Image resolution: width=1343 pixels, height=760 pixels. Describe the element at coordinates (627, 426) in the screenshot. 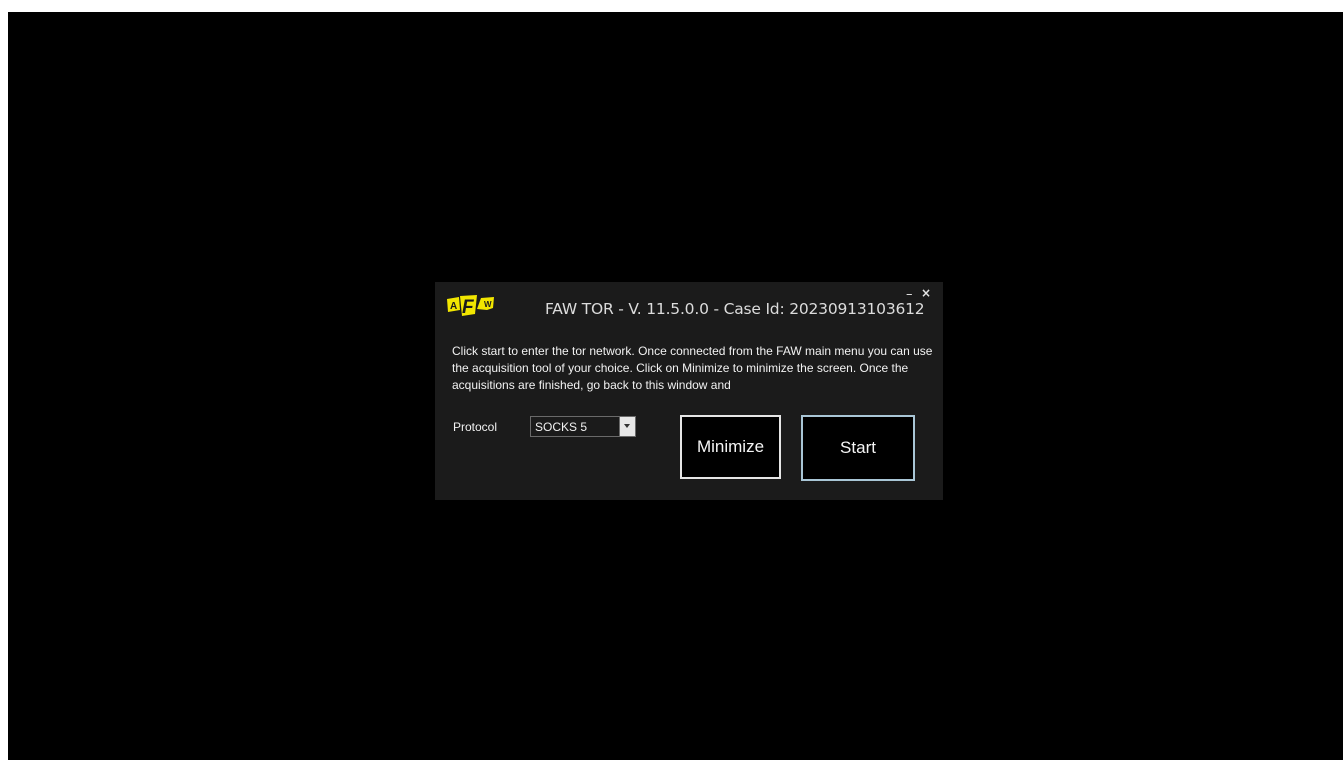

I see `chevron-down-icon` at that location.